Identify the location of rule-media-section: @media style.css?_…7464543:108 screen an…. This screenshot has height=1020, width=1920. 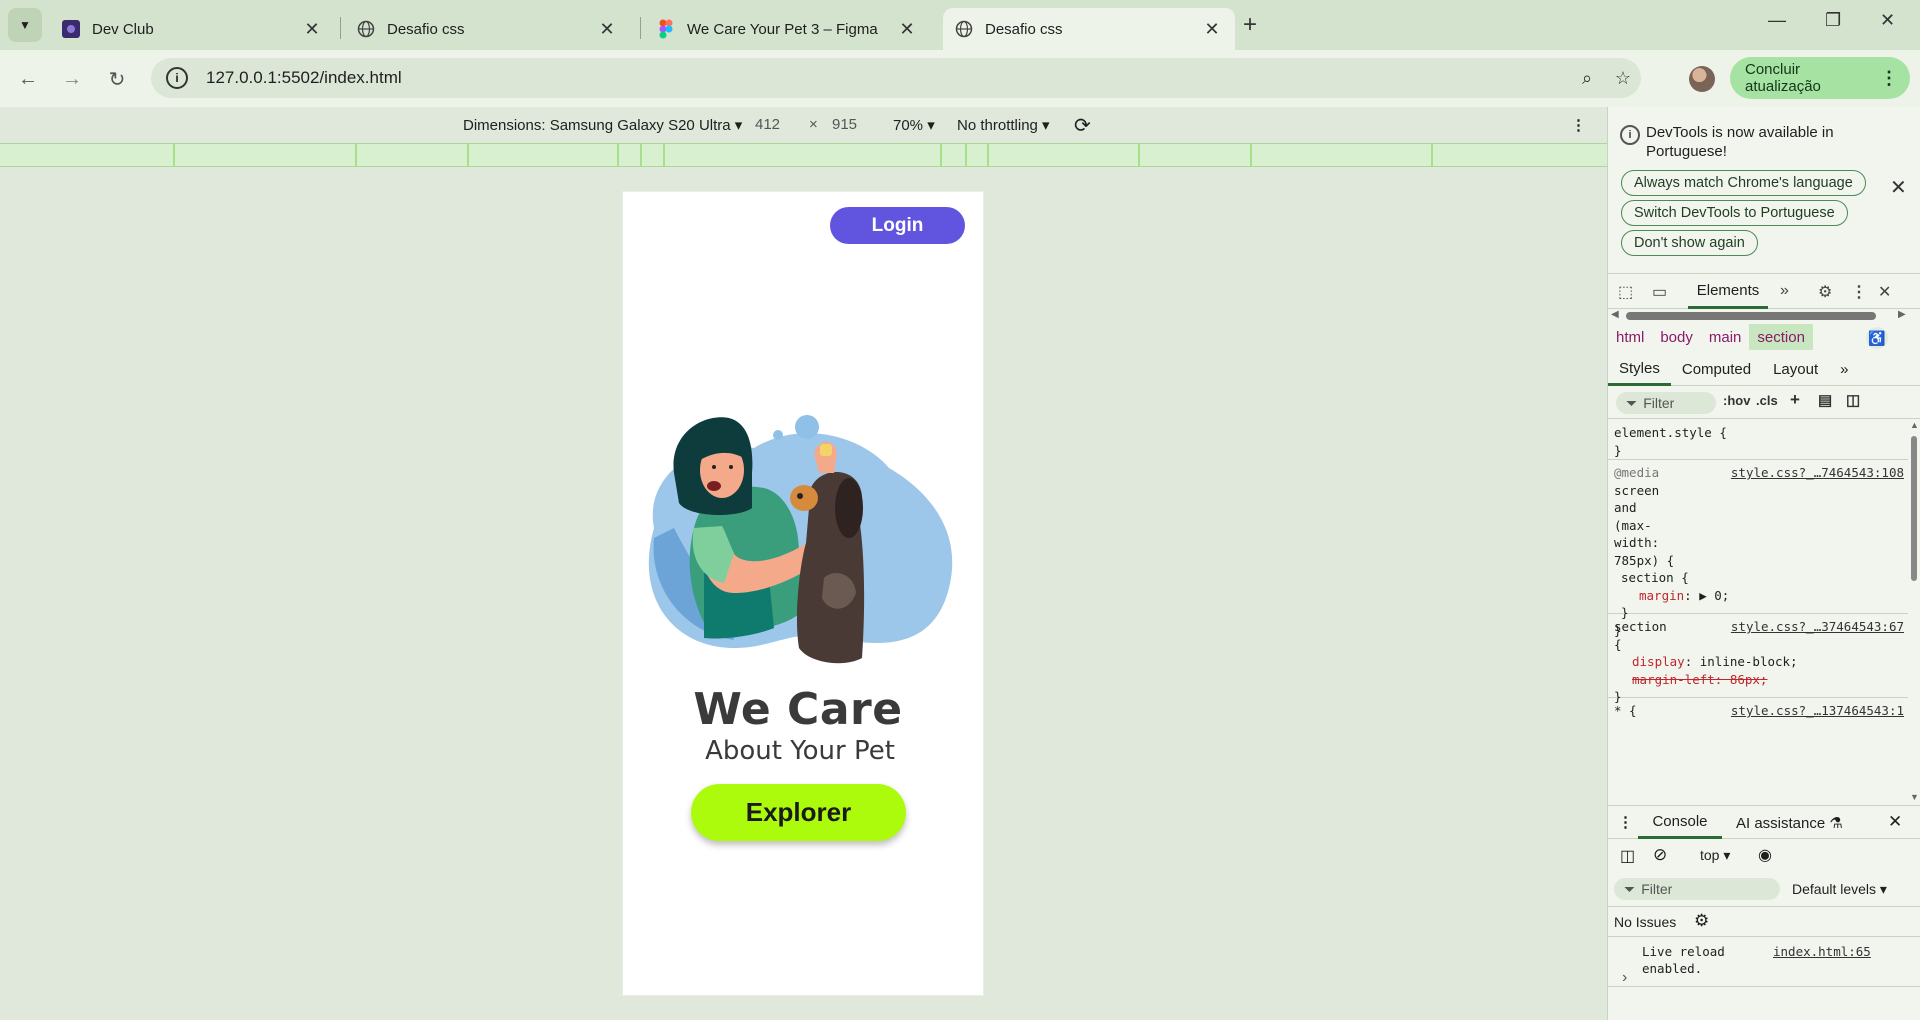
(1758, 549).